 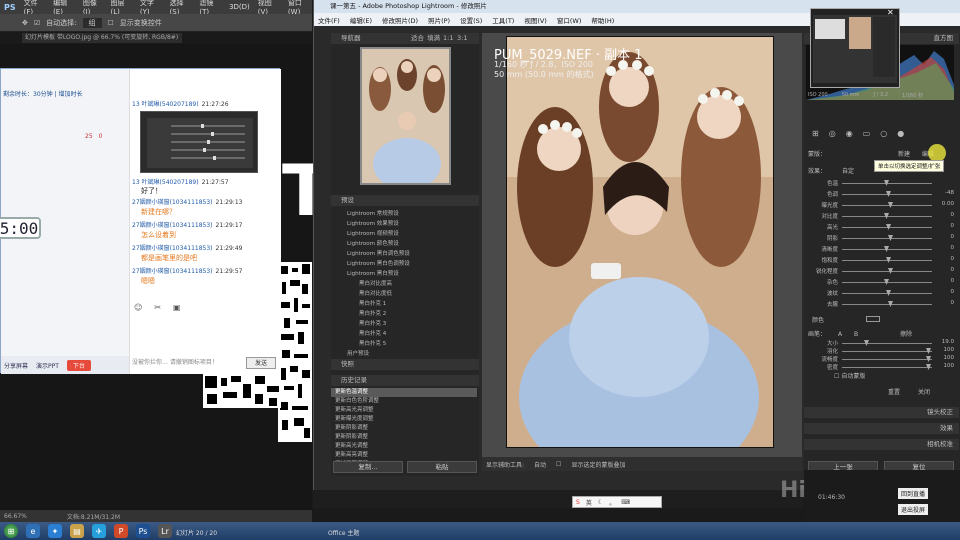 What do you see at coordinates (883, 133) in the screenshot?
I see `radial-filter-icon: ○` at bounding box center [883, 133].